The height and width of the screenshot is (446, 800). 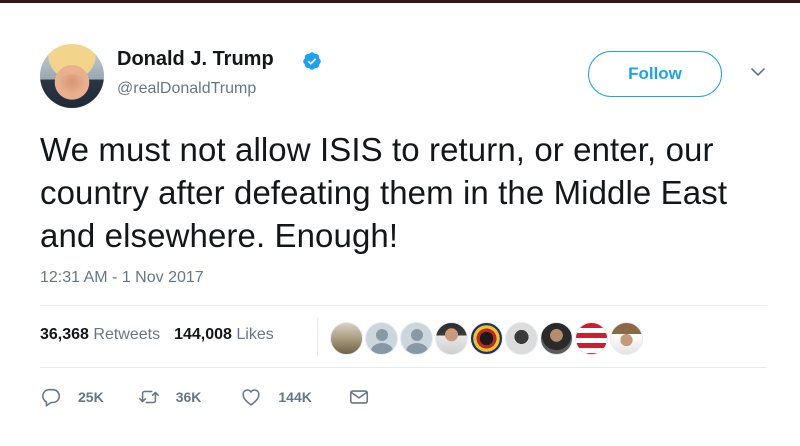 What do you see at coordinates (64, 334) in the screenshot?
I see `retweets-count: 36,368` at bounding box center [64, 334].